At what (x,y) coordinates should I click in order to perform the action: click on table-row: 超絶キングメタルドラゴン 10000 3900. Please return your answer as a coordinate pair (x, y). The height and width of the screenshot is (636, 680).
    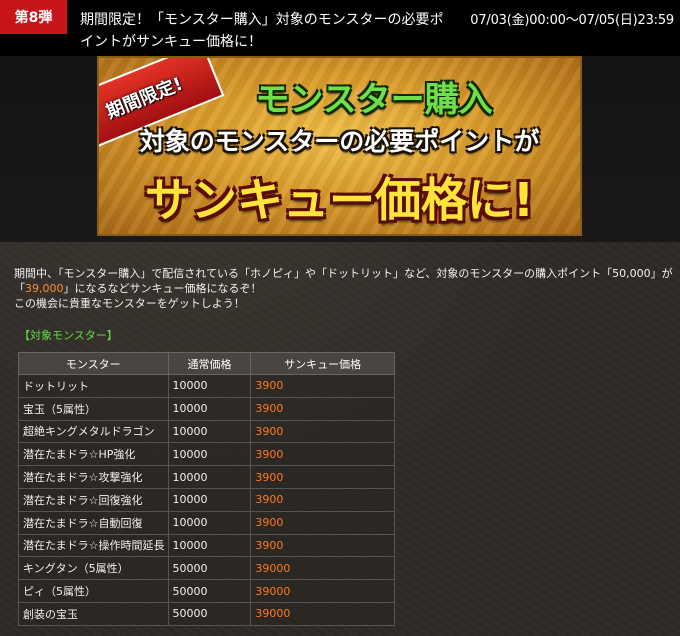
    Looking at the image, I should click on (206, 431).